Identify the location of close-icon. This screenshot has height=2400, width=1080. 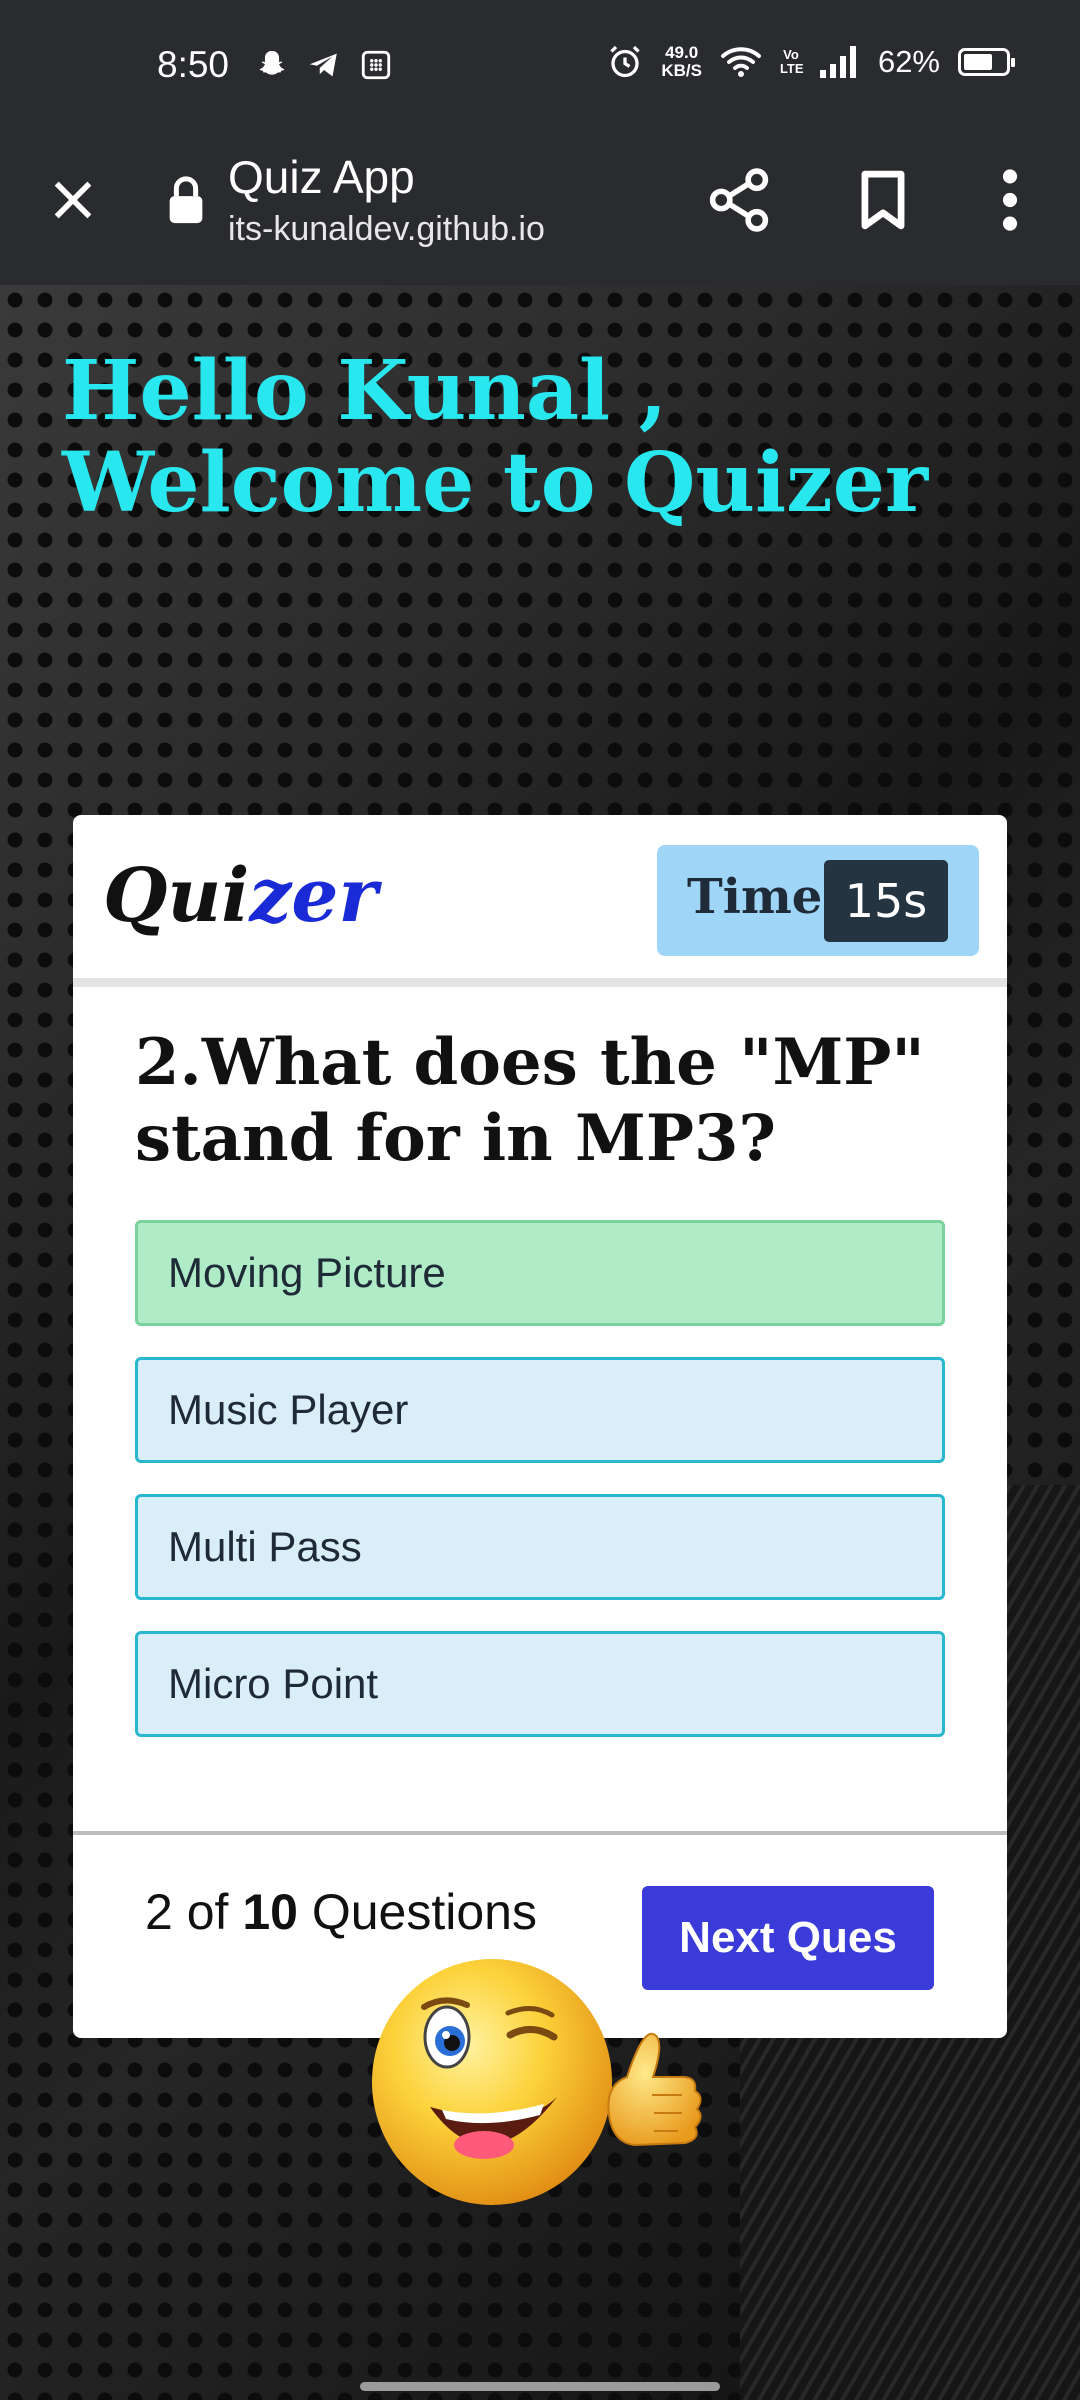
(73, 200).